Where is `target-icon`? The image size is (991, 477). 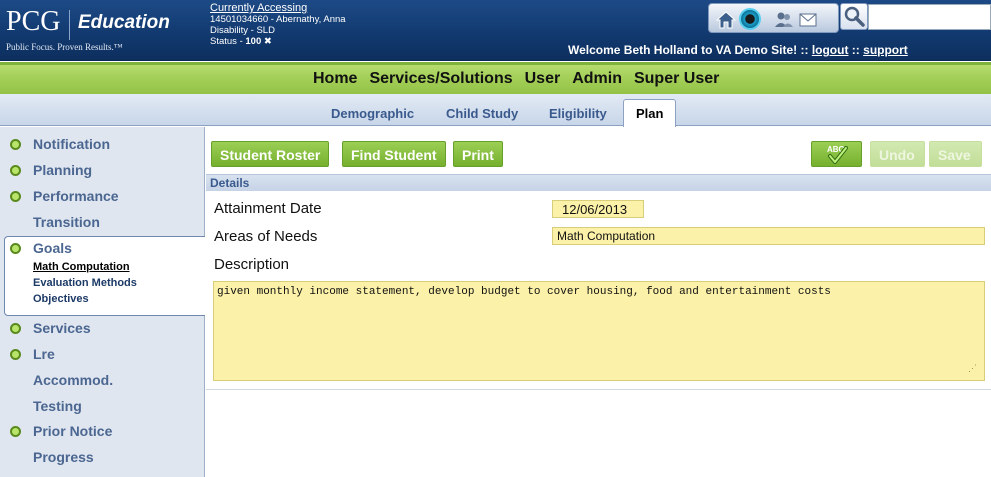
target-icon is located at coordinates (750, 19).